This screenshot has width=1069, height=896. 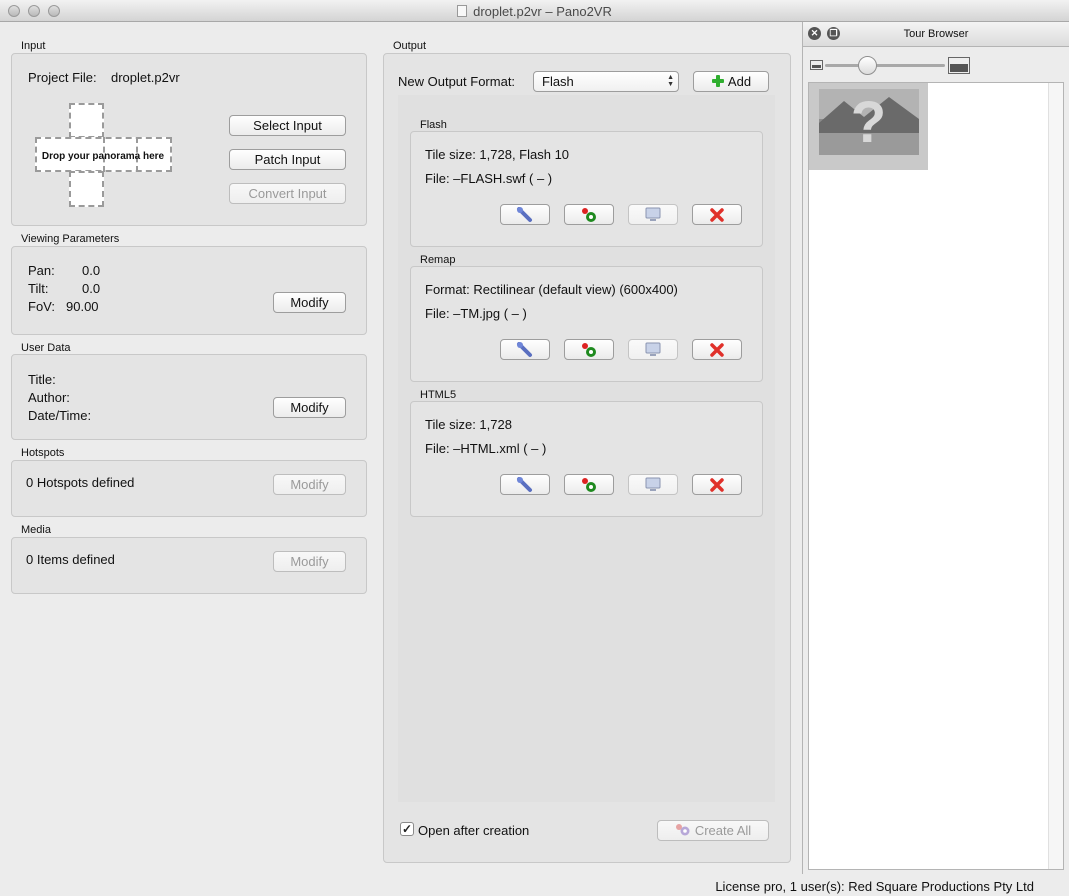 What do you see at coordinates (103, 156) in the screenshot?
I see `drop-zone-text: Drop your panorama here` at bounding box center [103, 156].